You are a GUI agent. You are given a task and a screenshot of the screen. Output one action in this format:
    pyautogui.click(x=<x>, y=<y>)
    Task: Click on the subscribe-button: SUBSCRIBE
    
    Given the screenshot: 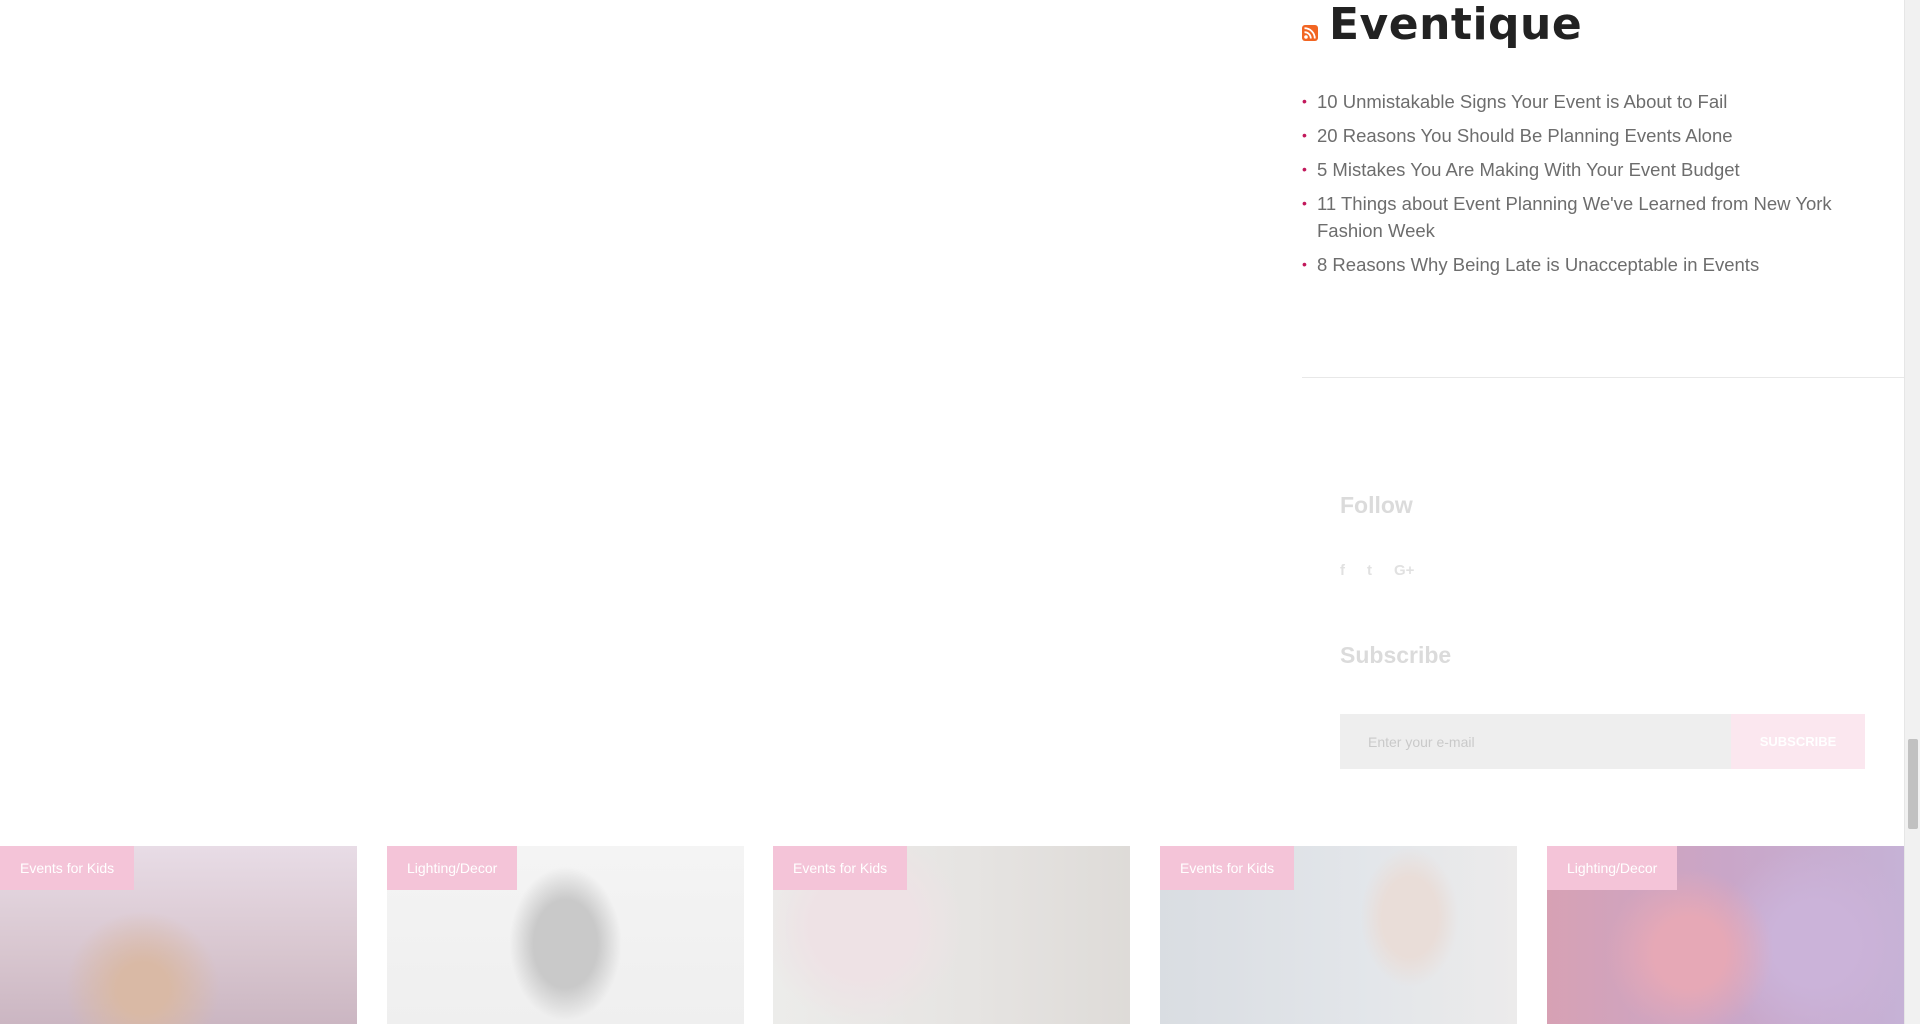 What is the action you would take?
    pyautogui.click(x=1798, y=741)
    